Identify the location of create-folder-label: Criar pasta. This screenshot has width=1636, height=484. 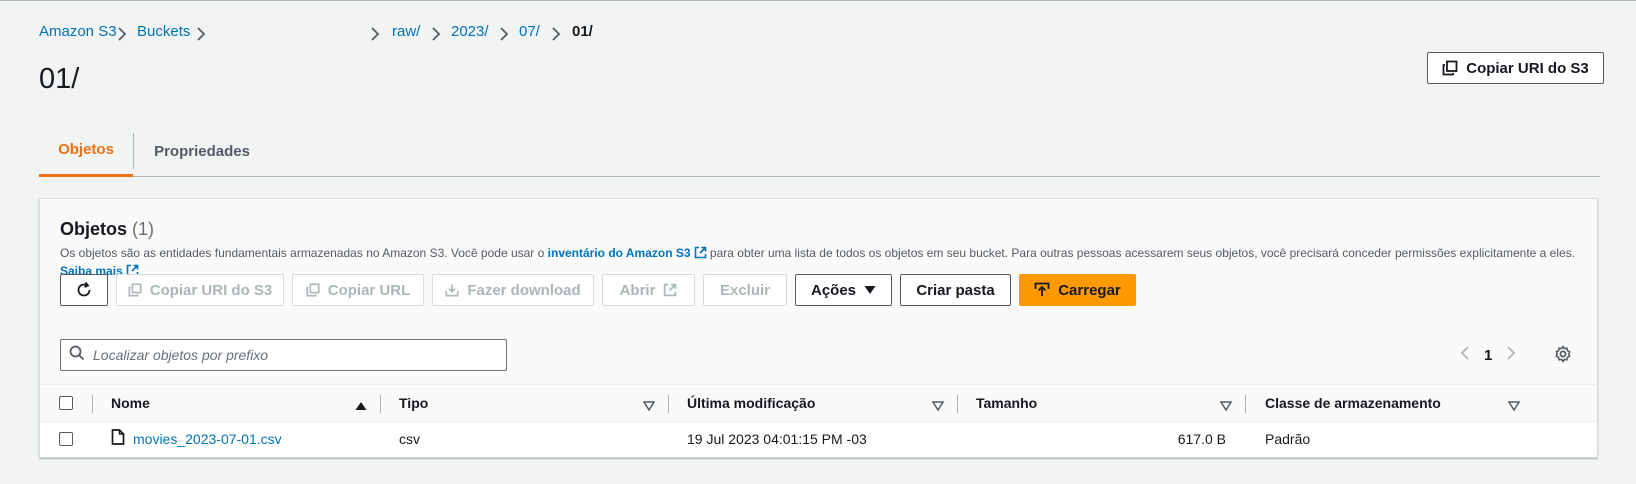
(955, 290).